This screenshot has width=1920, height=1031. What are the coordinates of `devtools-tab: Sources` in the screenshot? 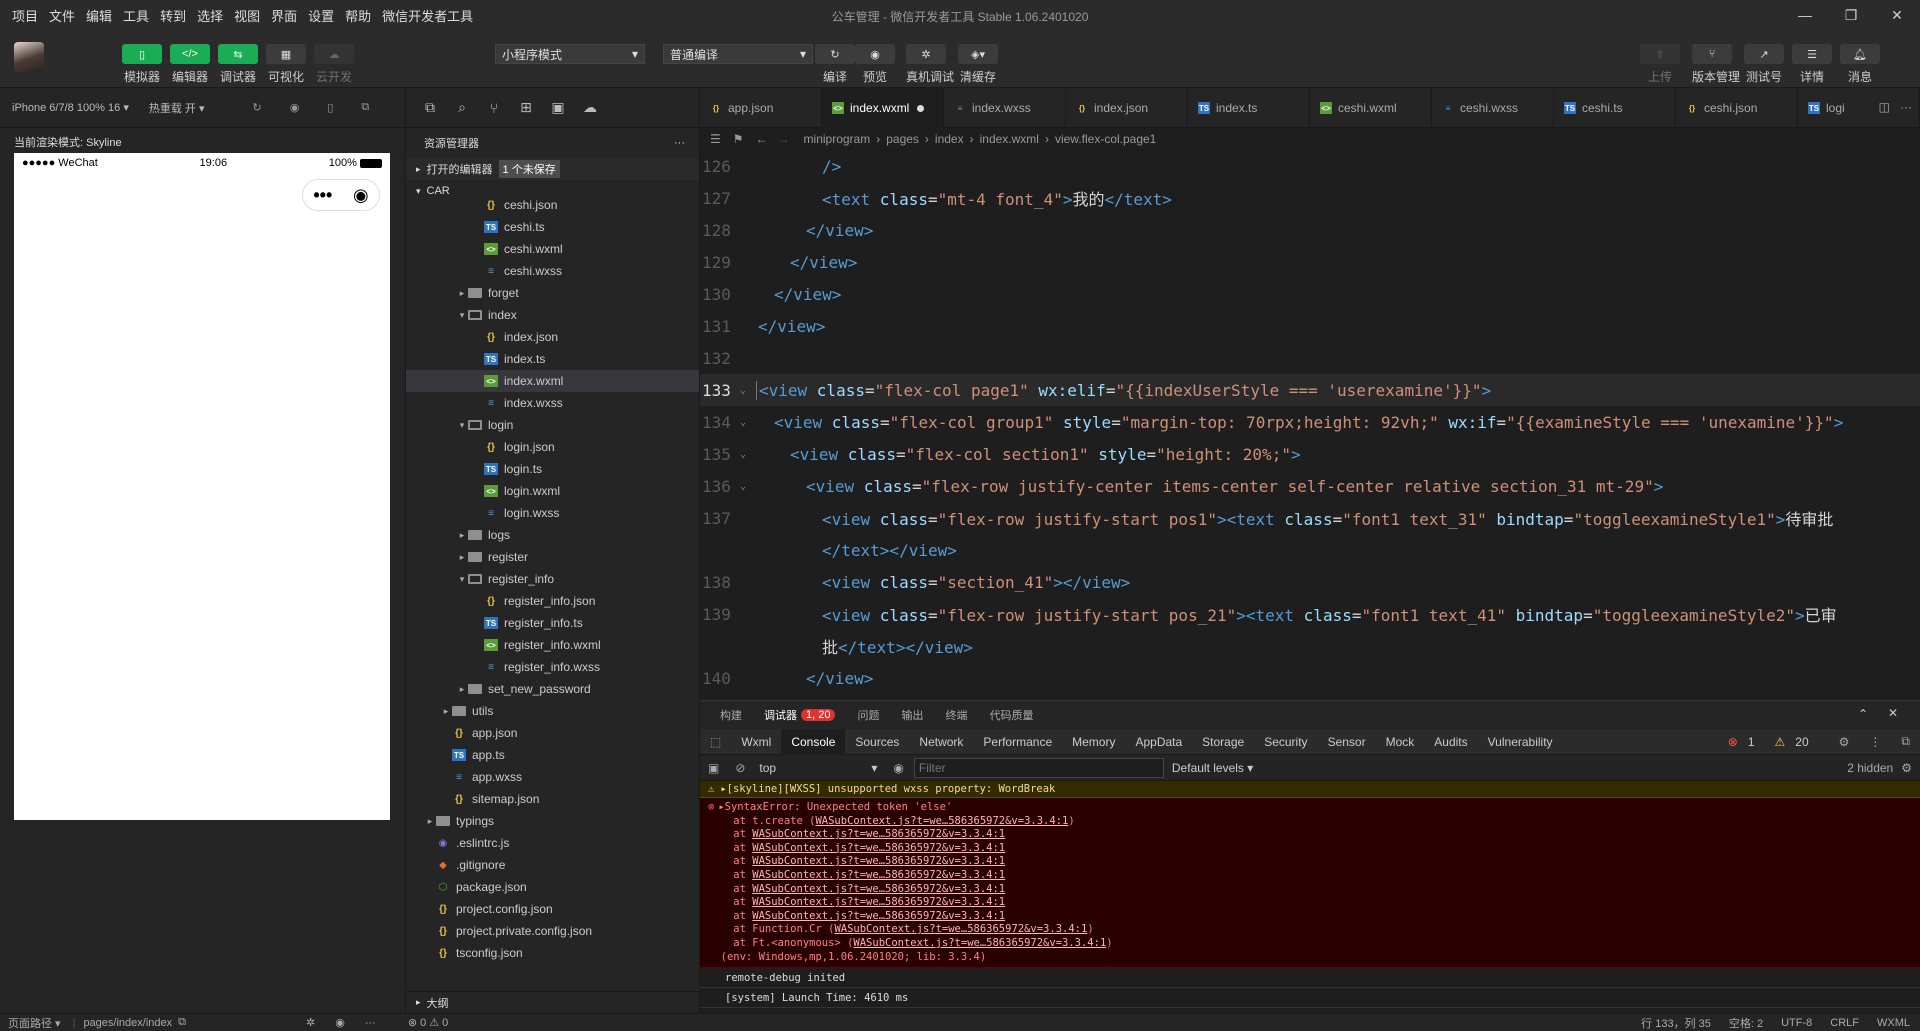 It's located at (877, 742).